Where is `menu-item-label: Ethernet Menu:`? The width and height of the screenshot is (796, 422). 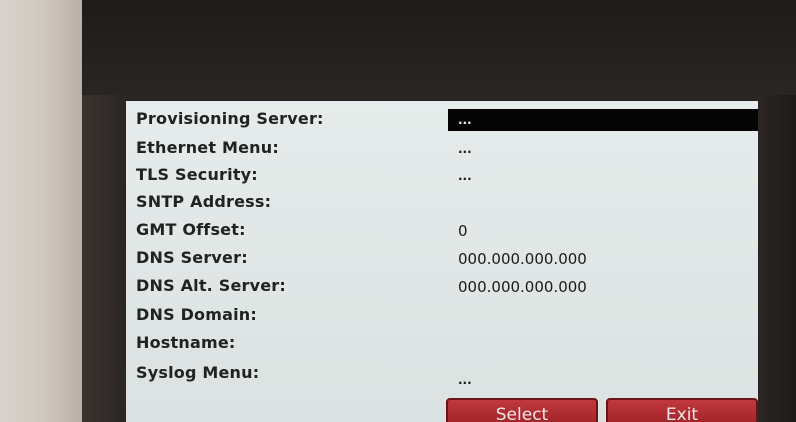 menu-item-label: Ethernet Menu: is located at coordinates (207, 147).